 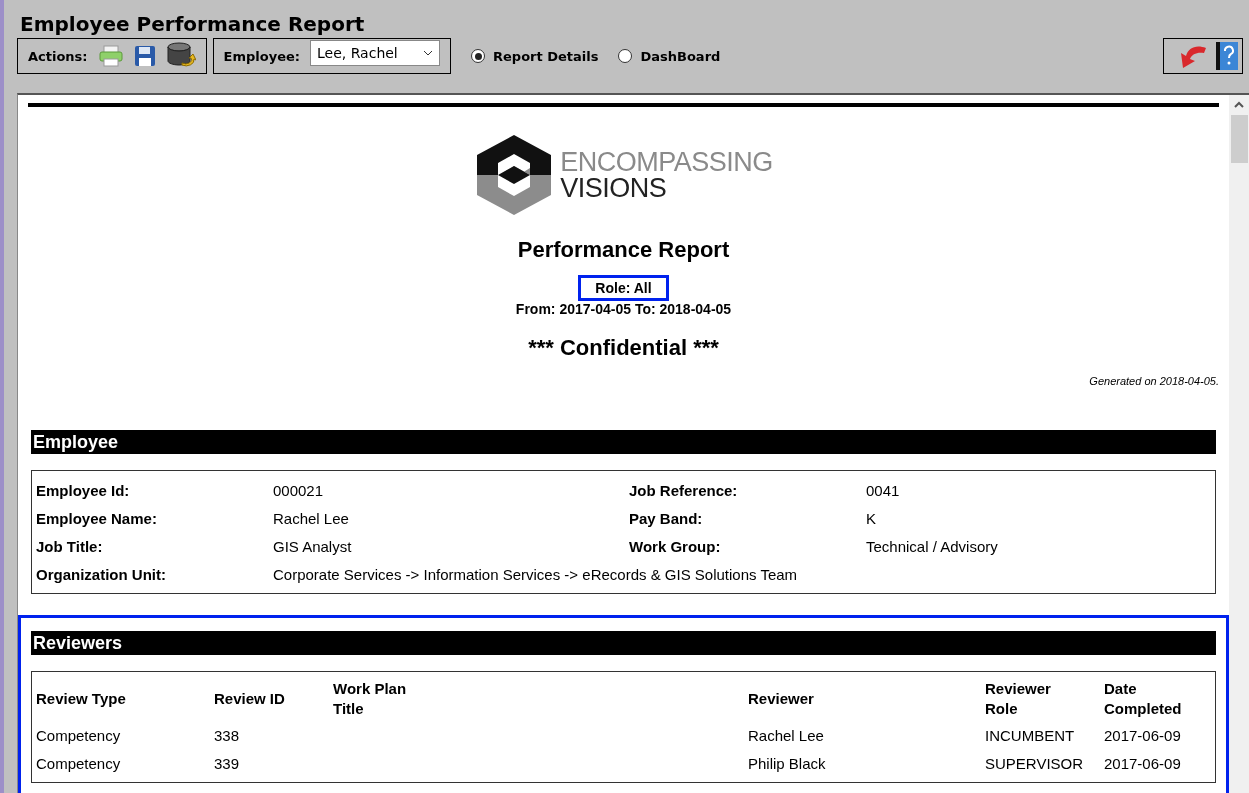 I want to click on actions-label: Actions:, so click(x=58, y=56).